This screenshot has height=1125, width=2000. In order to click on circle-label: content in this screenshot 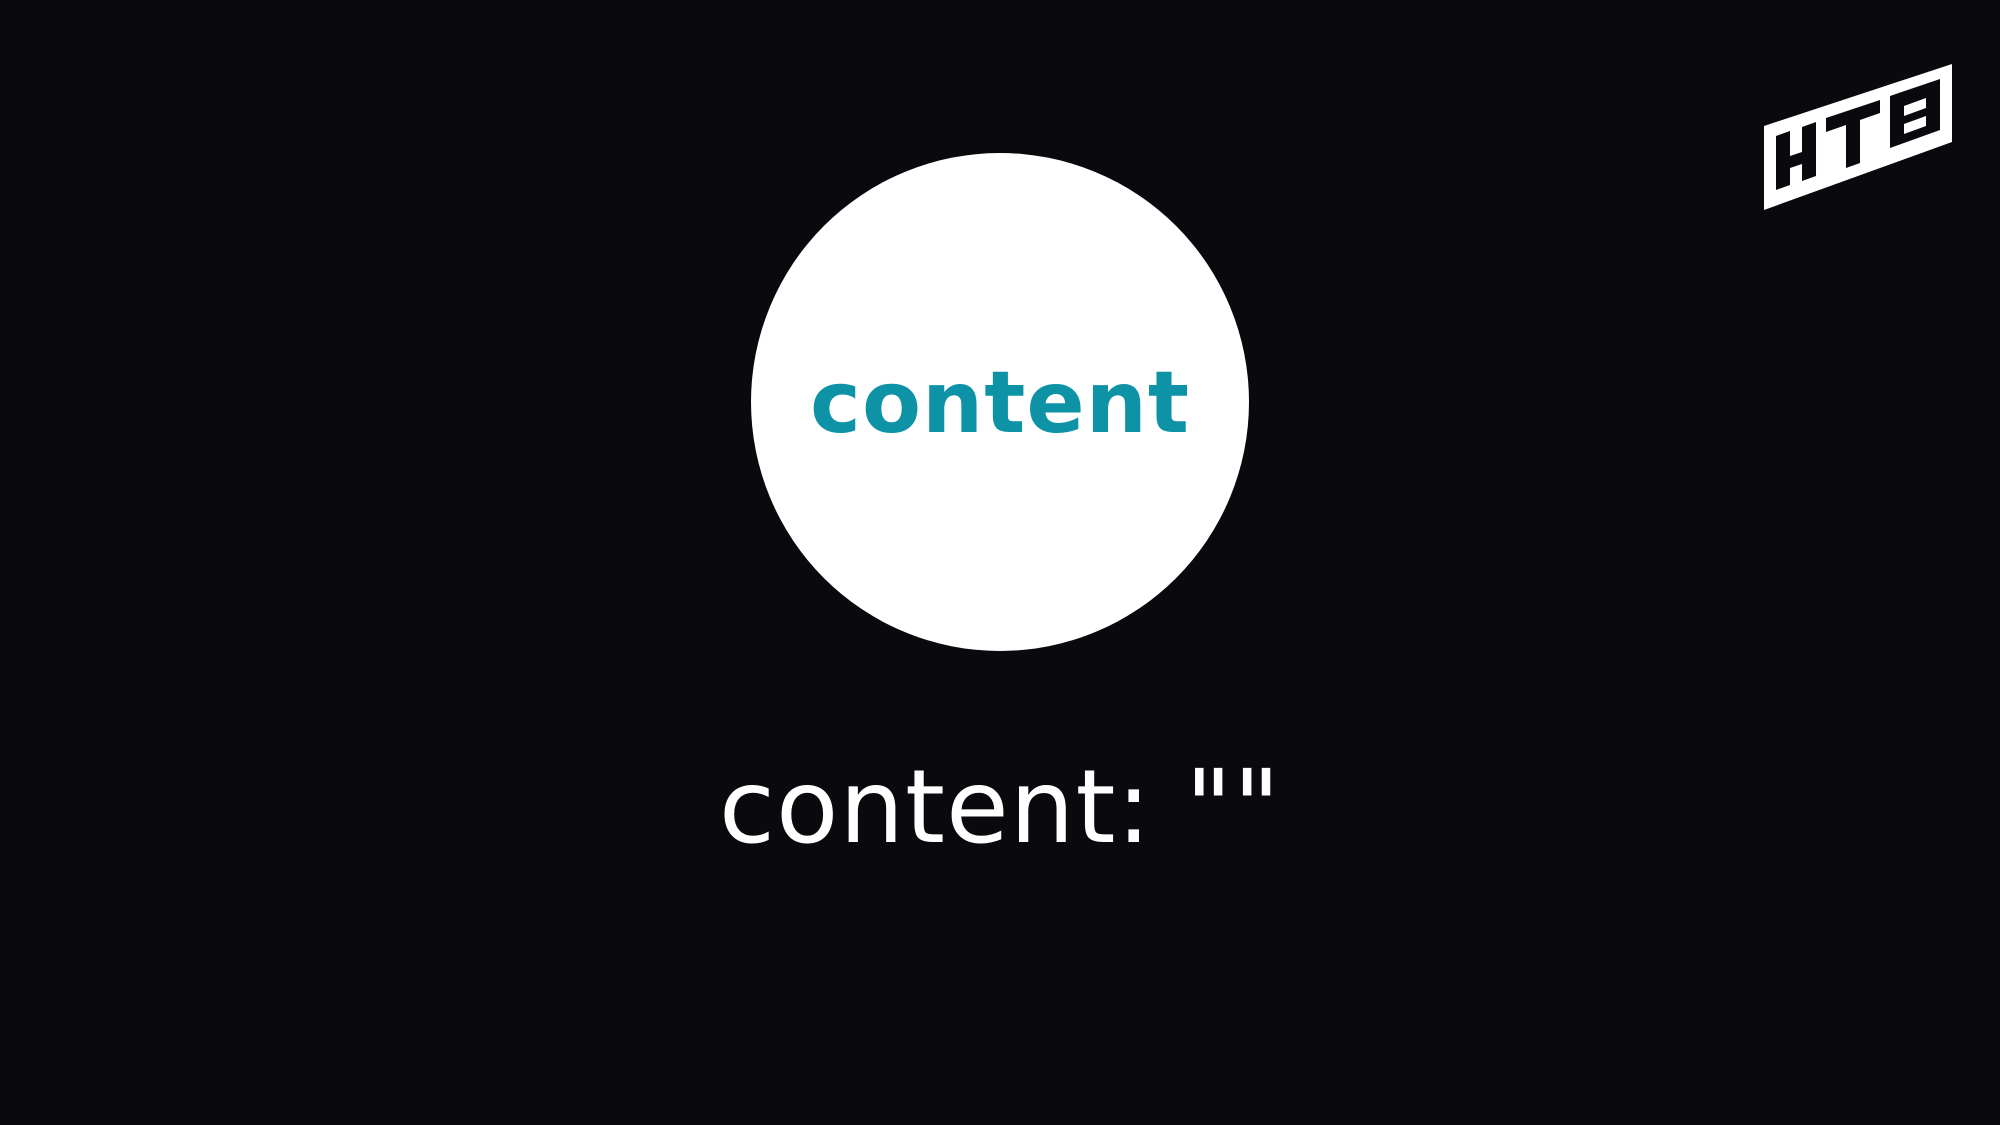, I will do `click(1000, 403)`.